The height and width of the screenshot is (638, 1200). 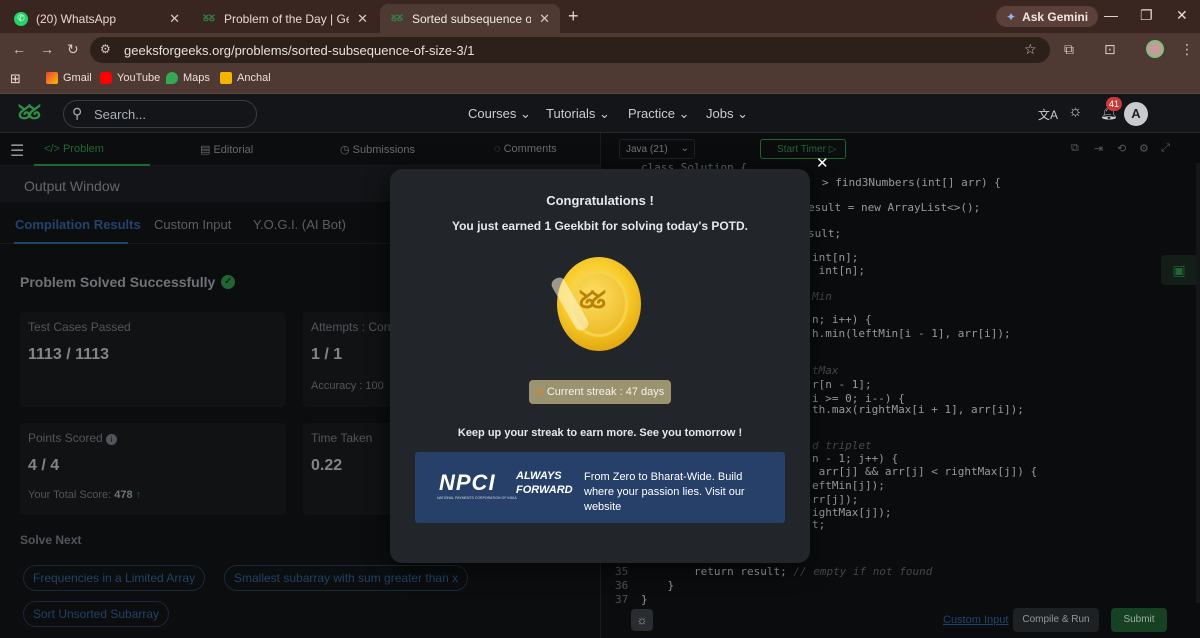 I want to click on close-modal-icon: ✕, so click(x=822, y=163).